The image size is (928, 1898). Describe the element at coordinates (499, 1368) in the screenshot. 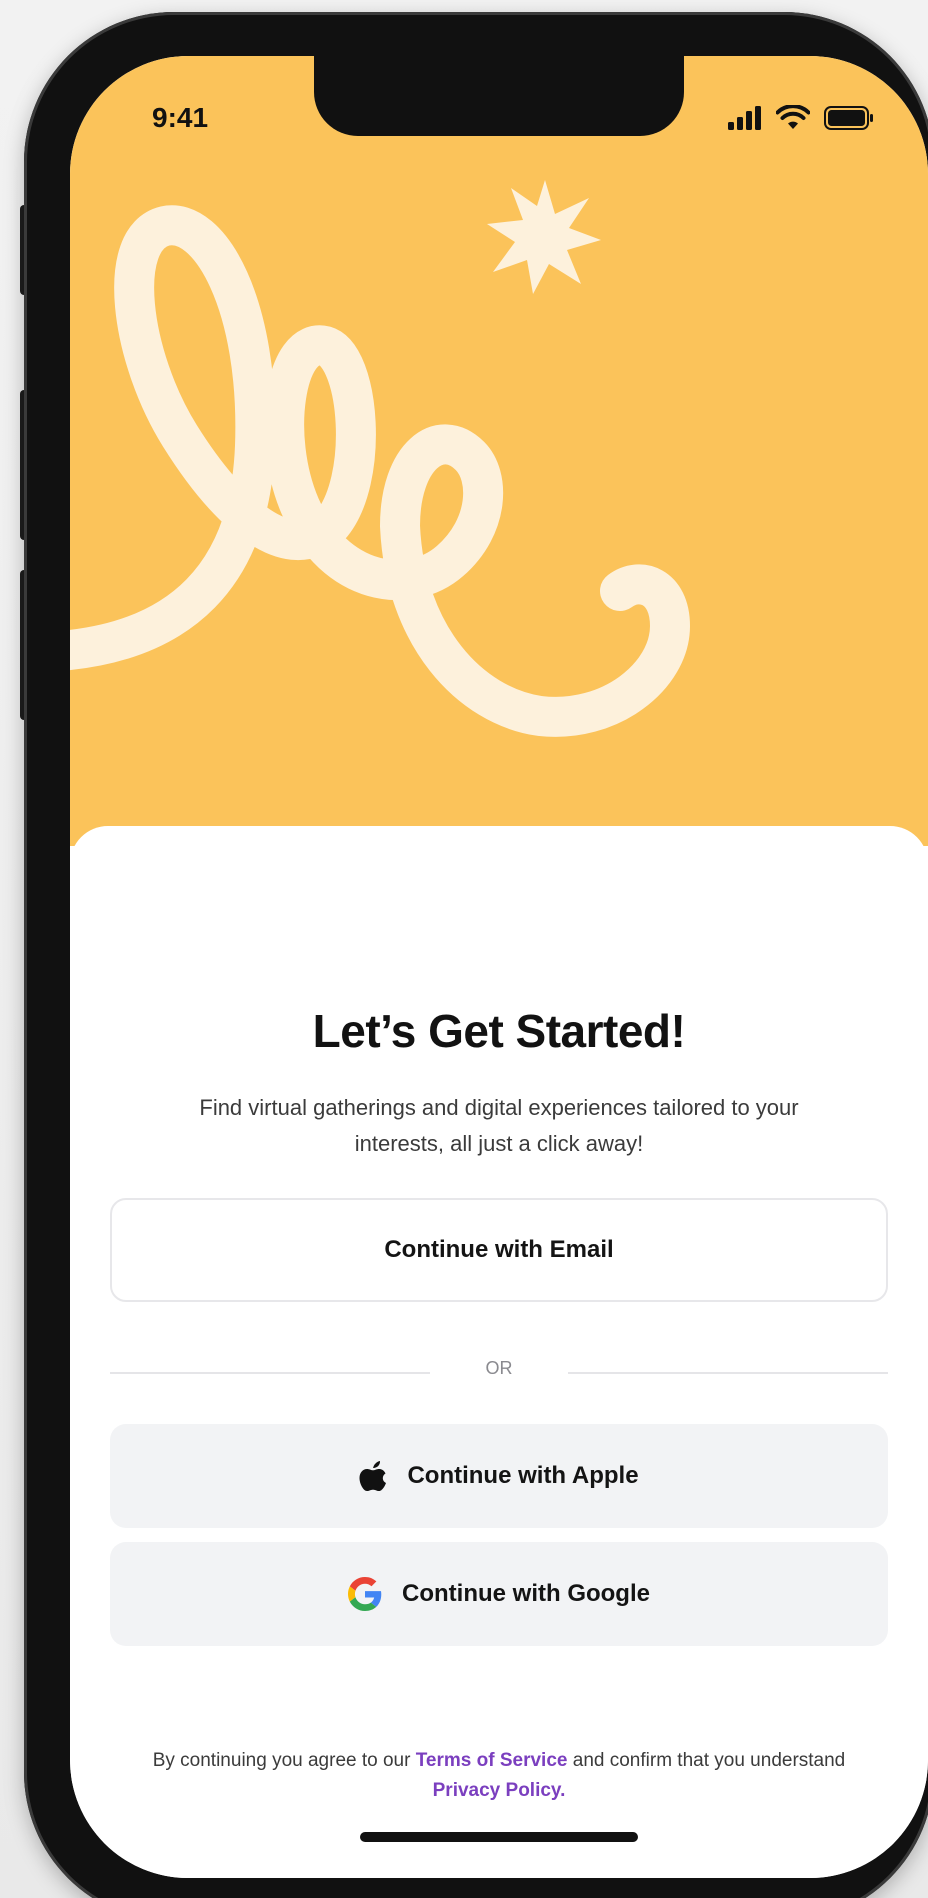

I see `divider-label: OR` at that location.